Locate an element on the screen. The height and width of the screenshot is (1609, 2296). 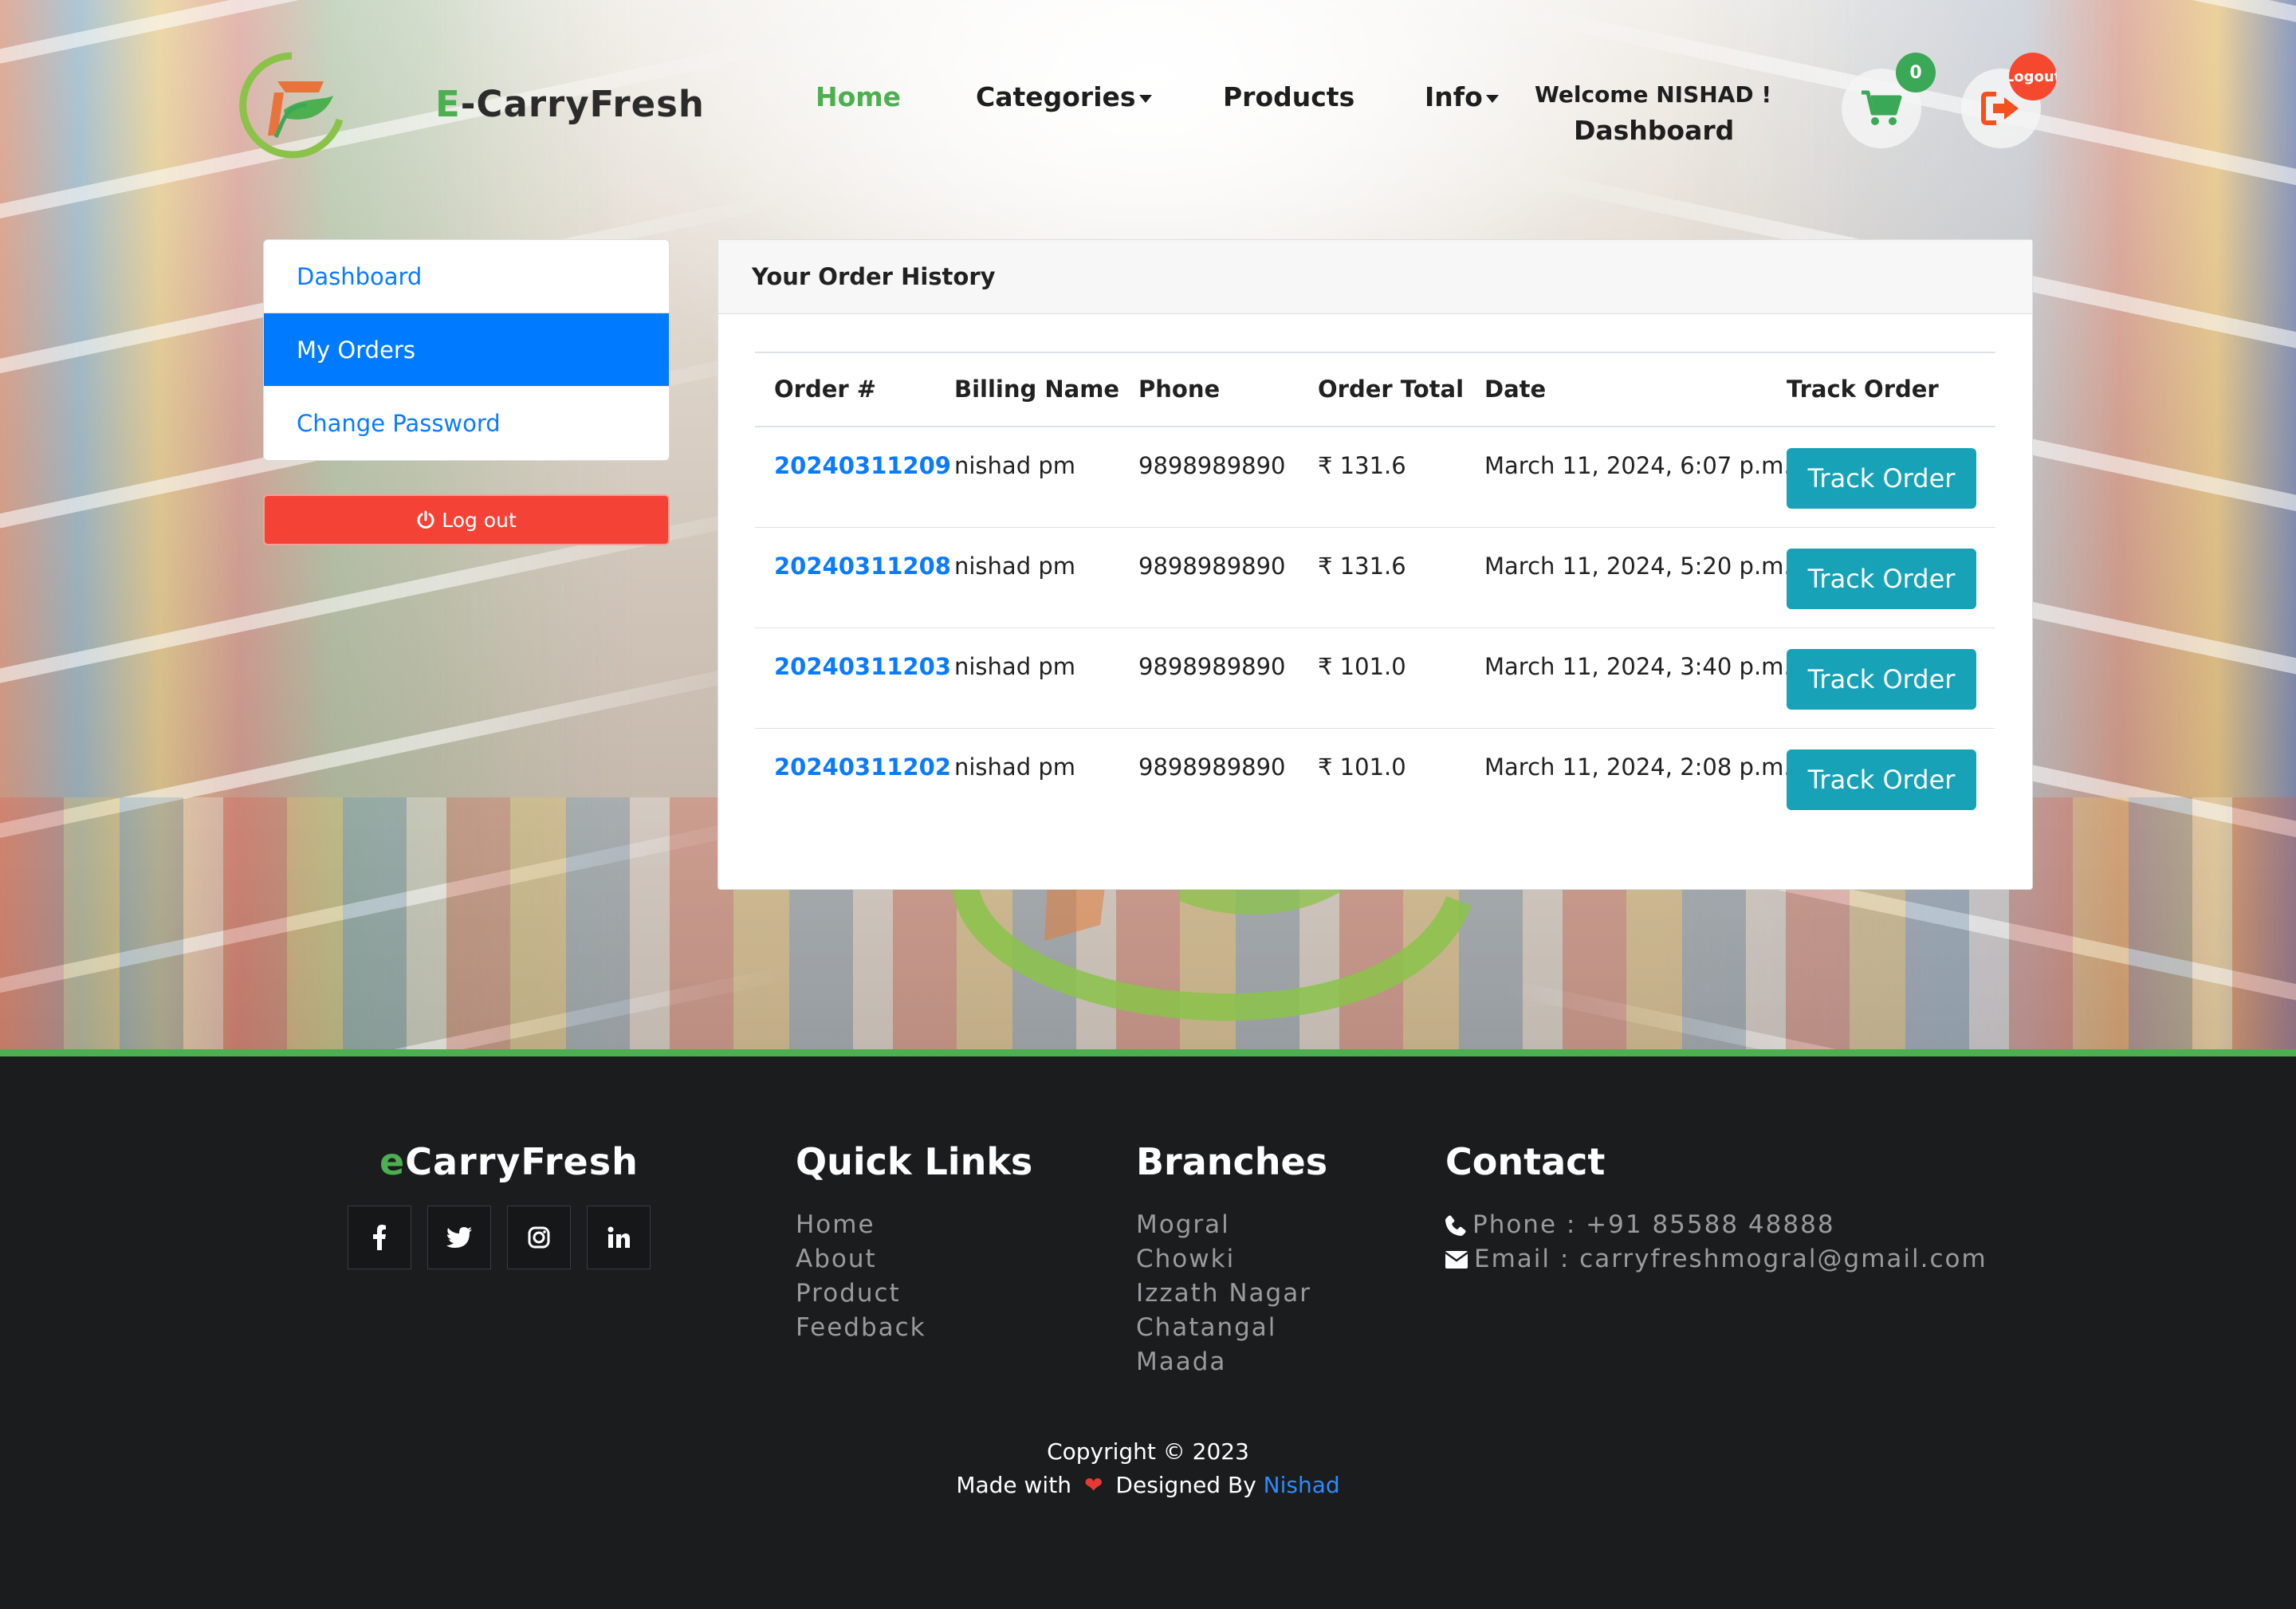
footer-link-product: Product is located at coordinates (861, 1294).